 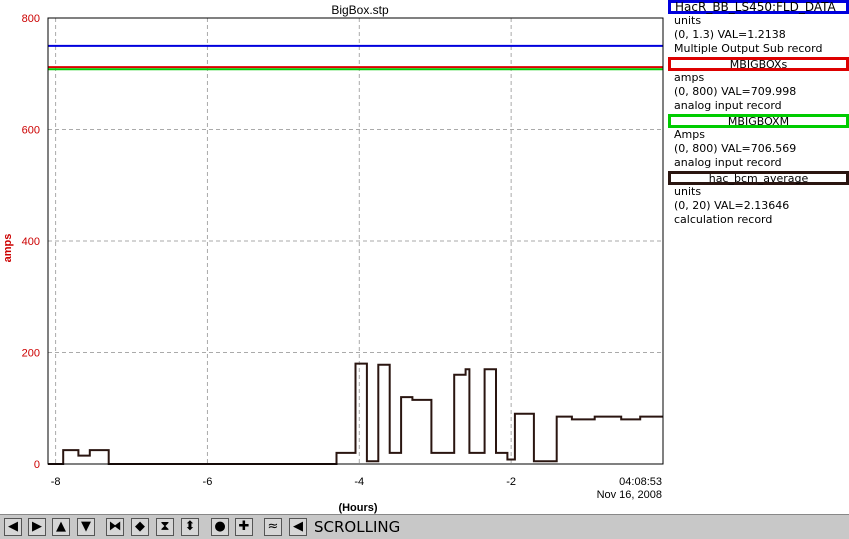 I want to click on reset-button: ●, so click(x=220, y=527).